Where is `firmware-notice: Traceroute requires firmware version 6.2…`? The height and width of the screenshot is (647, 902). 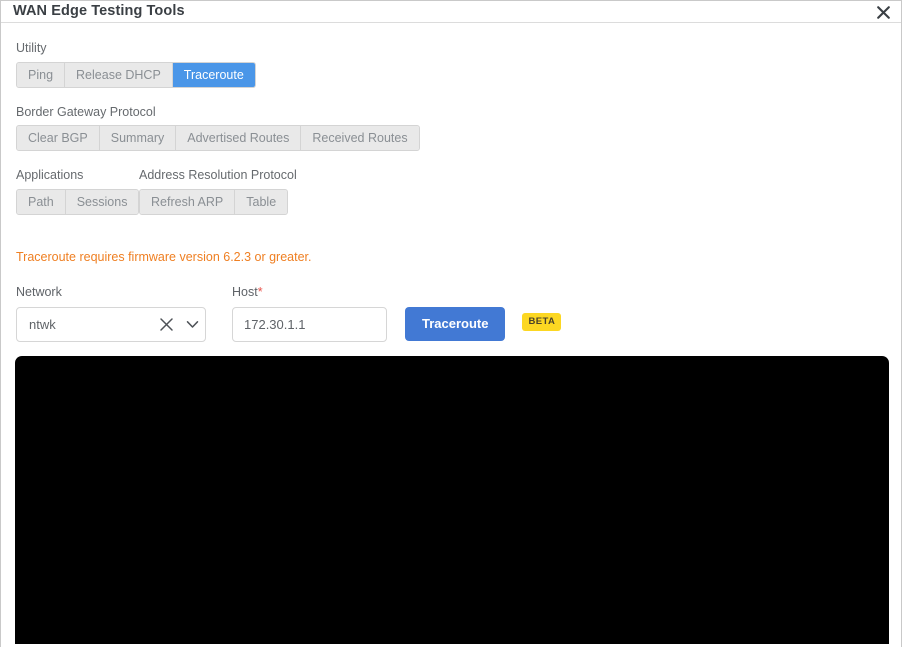
firmware-notice: Traceroute requires firmware version 6.2… is located at coordinates (164, 256).